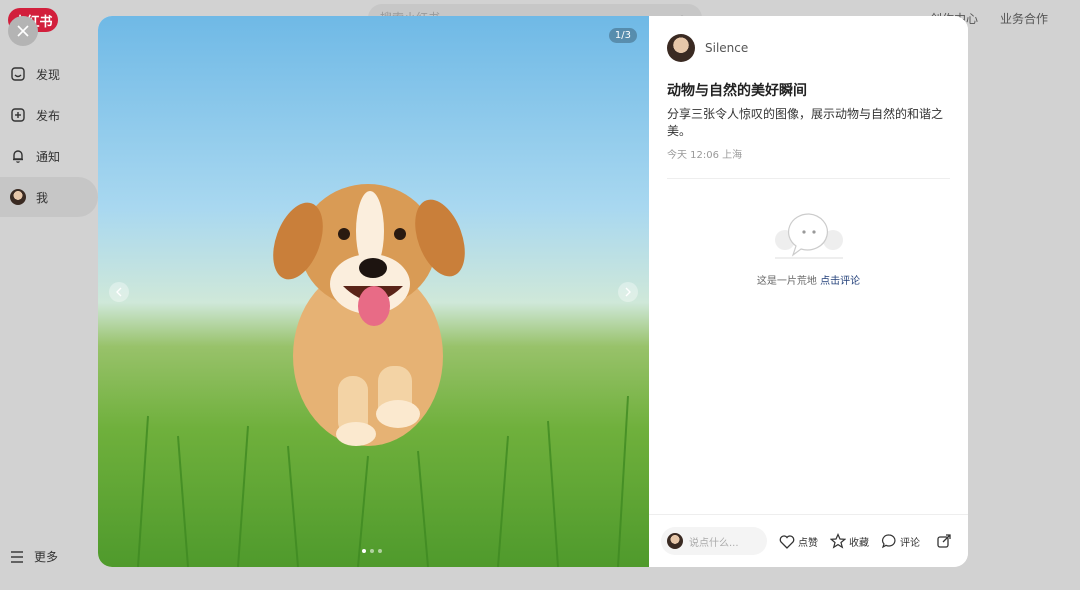 Image resolution: width=1080 pixels, height=590 pixels. Describe the element at coordinates (18, 74) in the screenshot. I see `discover-icon` at that location.